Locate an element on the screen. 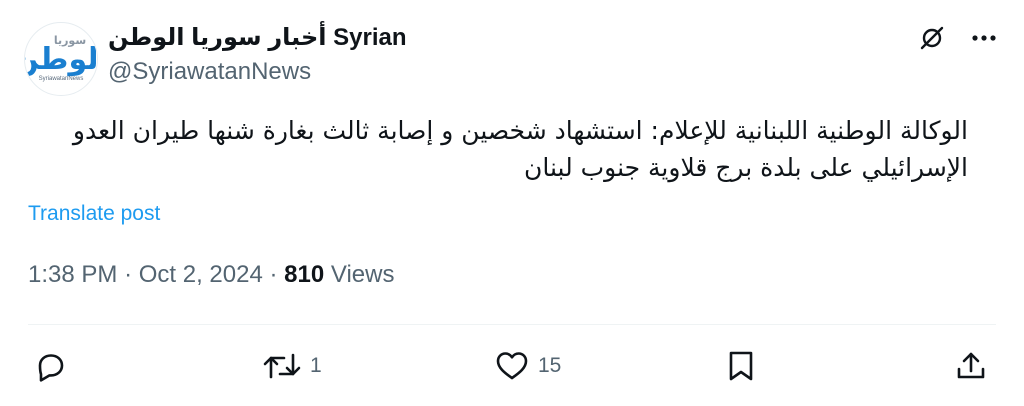  views-label: Views is located at coordinates (362, 274).